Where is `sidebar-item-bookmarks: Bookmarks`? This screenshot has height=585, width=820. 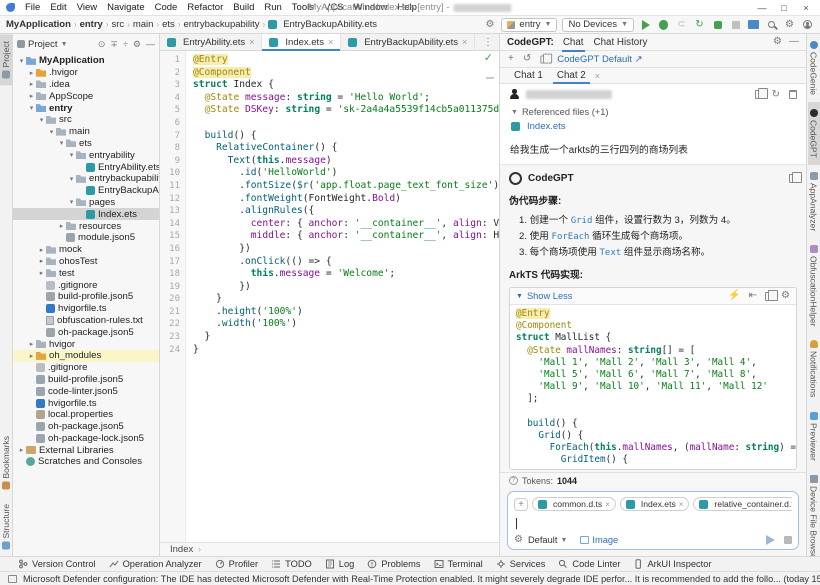
sidebar-item-bookmarks: Bookmarks is located at coordinates (6, 463).